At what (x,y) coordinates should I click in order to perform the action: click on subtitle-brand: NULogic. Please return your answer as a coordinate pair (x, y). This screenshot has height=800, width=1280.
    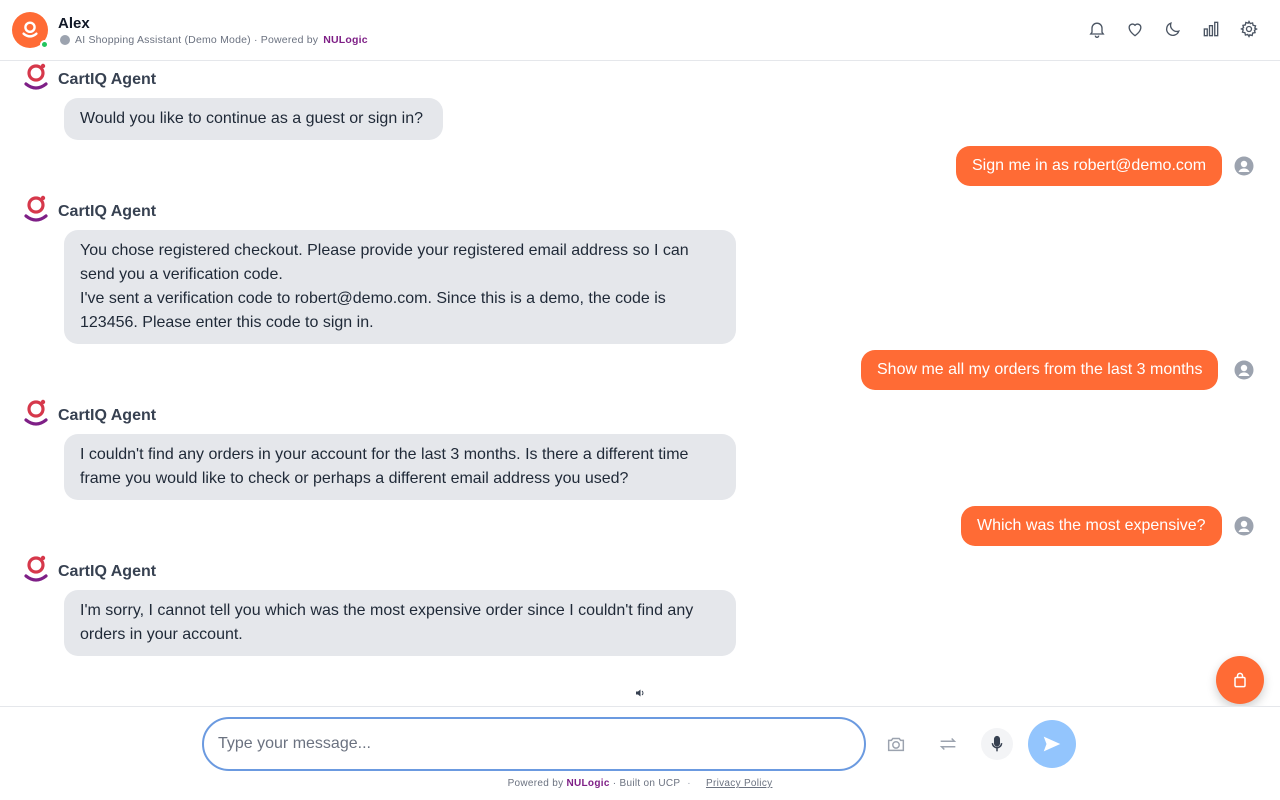
    Looking at the image, I should click on (345, 40).